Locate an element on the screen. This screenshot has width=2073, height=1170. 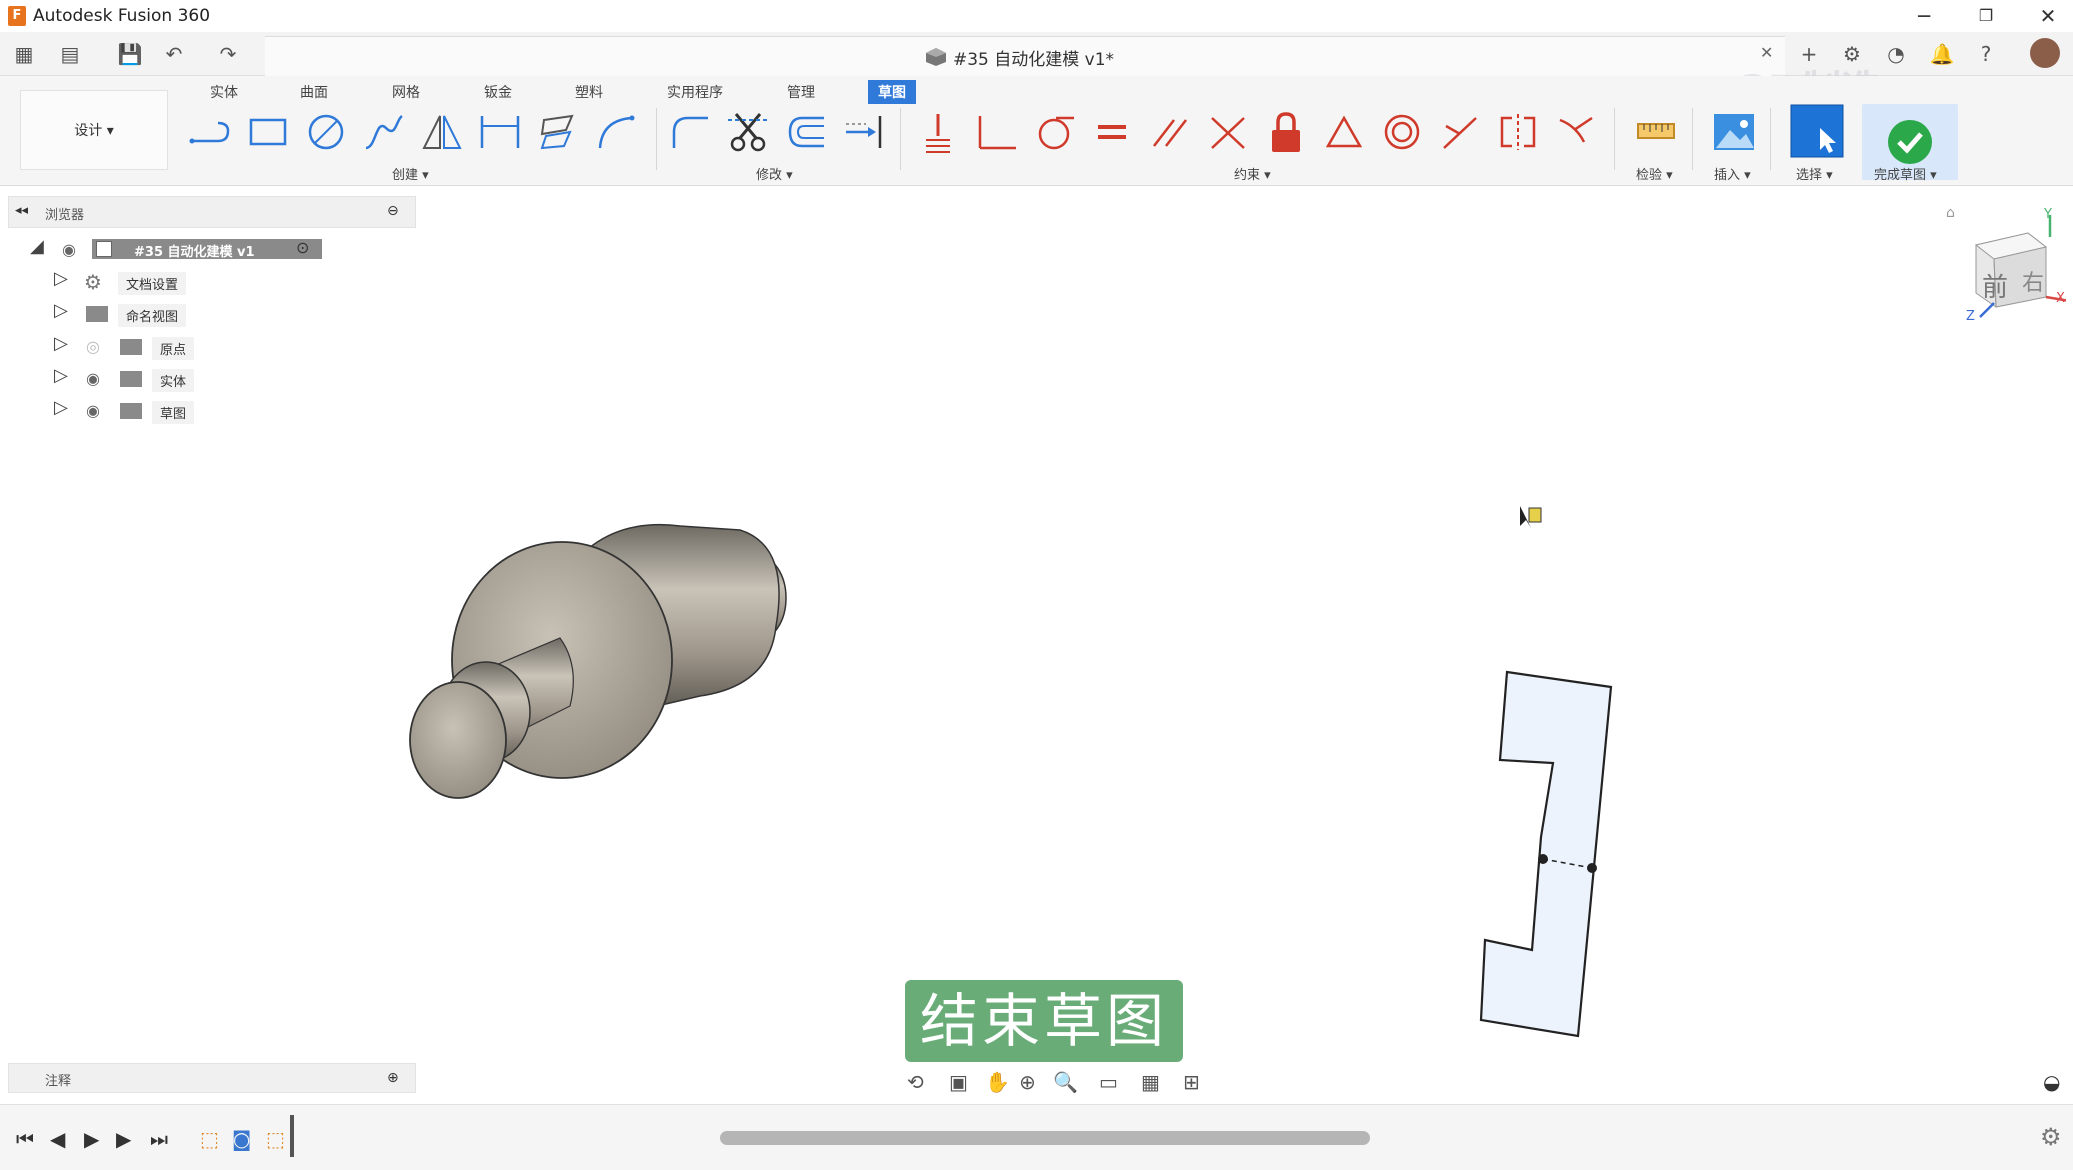
play-icon: ▶ is located at coordinates (91, 1139).